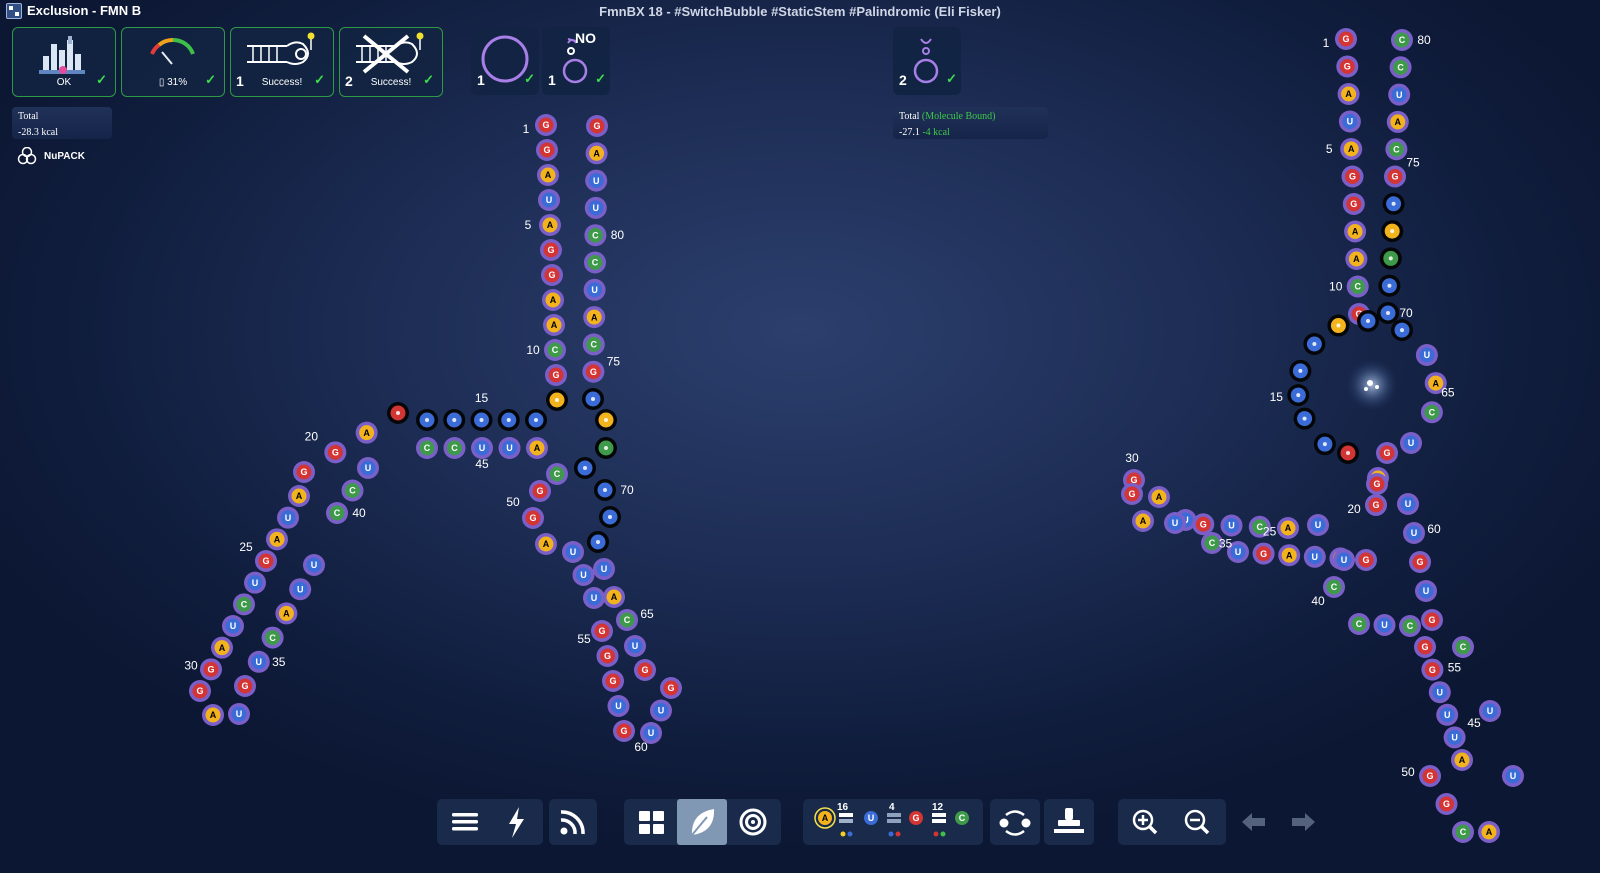  I want to click on undo-button, so click(1253, 822).